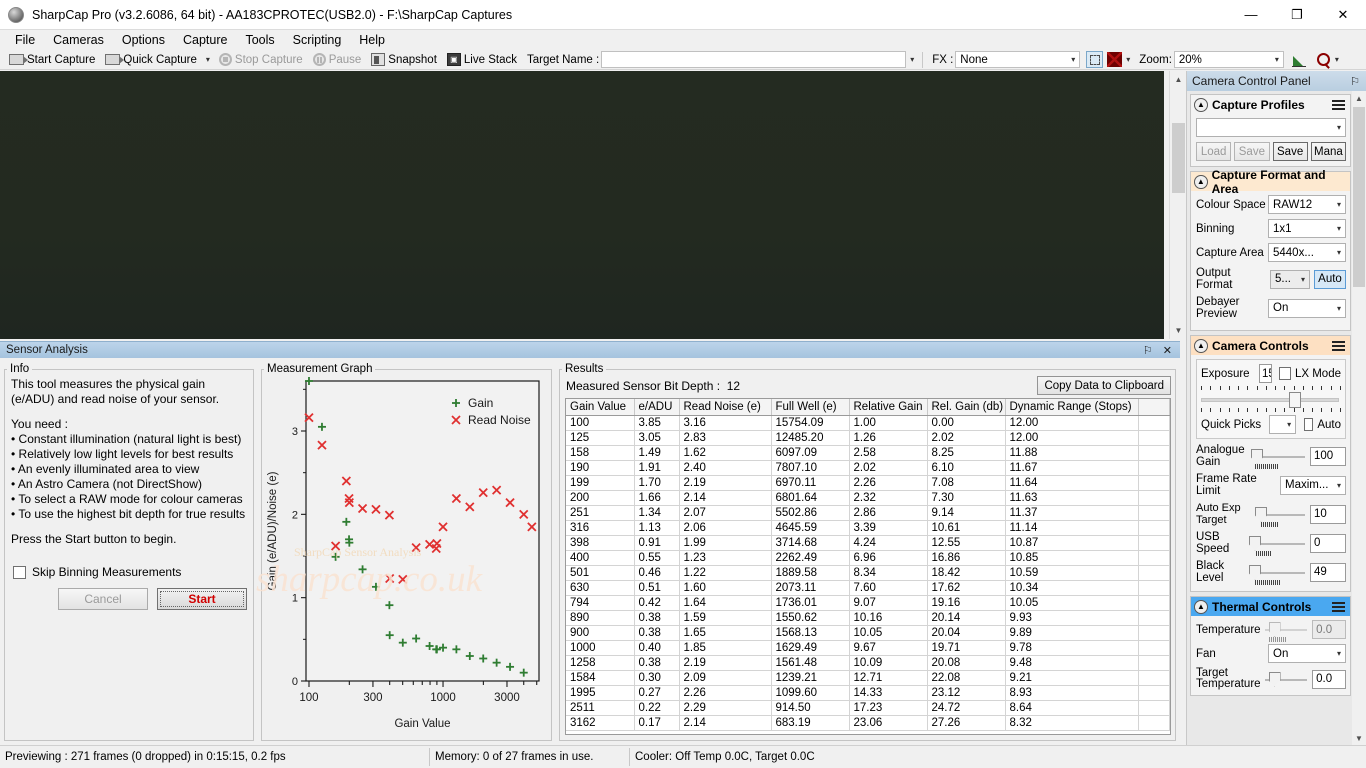 This screenshot has height=768, width=1366. Describe the element at coordinates (202, 599) in the screenshot. I see `start-button: Start` at that location.